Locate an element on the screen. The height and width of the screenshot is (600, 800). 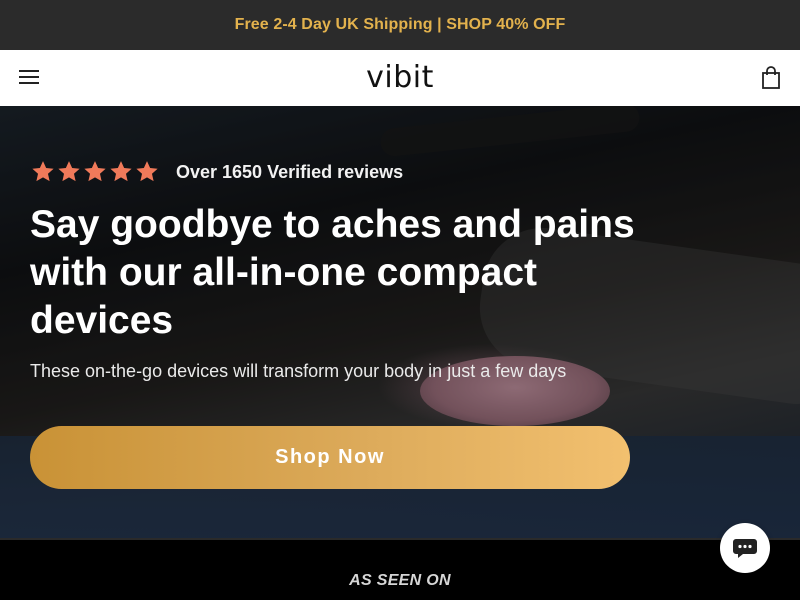
as-seen-on-label: AS SEEN ON is located at coordinates (400, 580).